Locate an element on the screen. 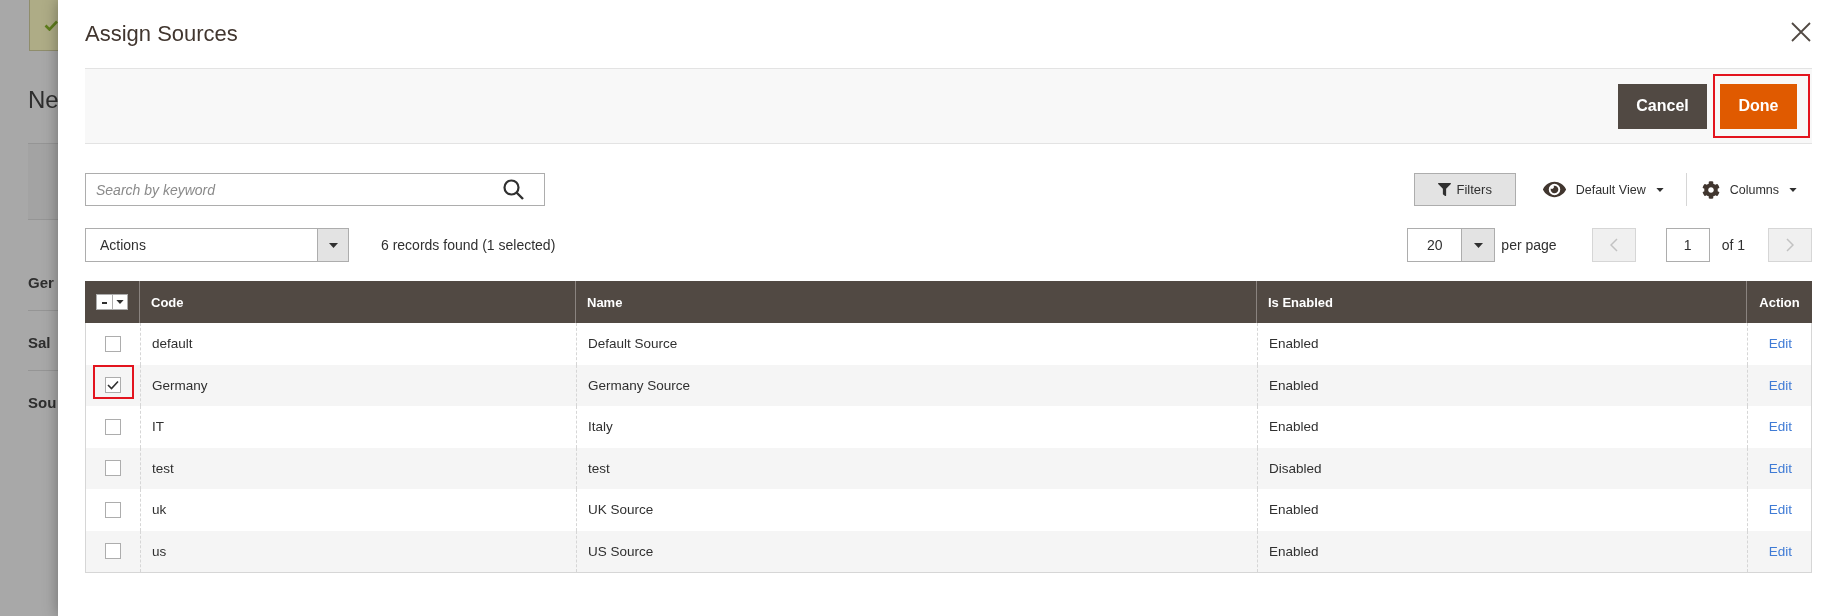 The width and height of the screenshot is (1823, 616). previous-page-button is located at coordinates (1613, 245).